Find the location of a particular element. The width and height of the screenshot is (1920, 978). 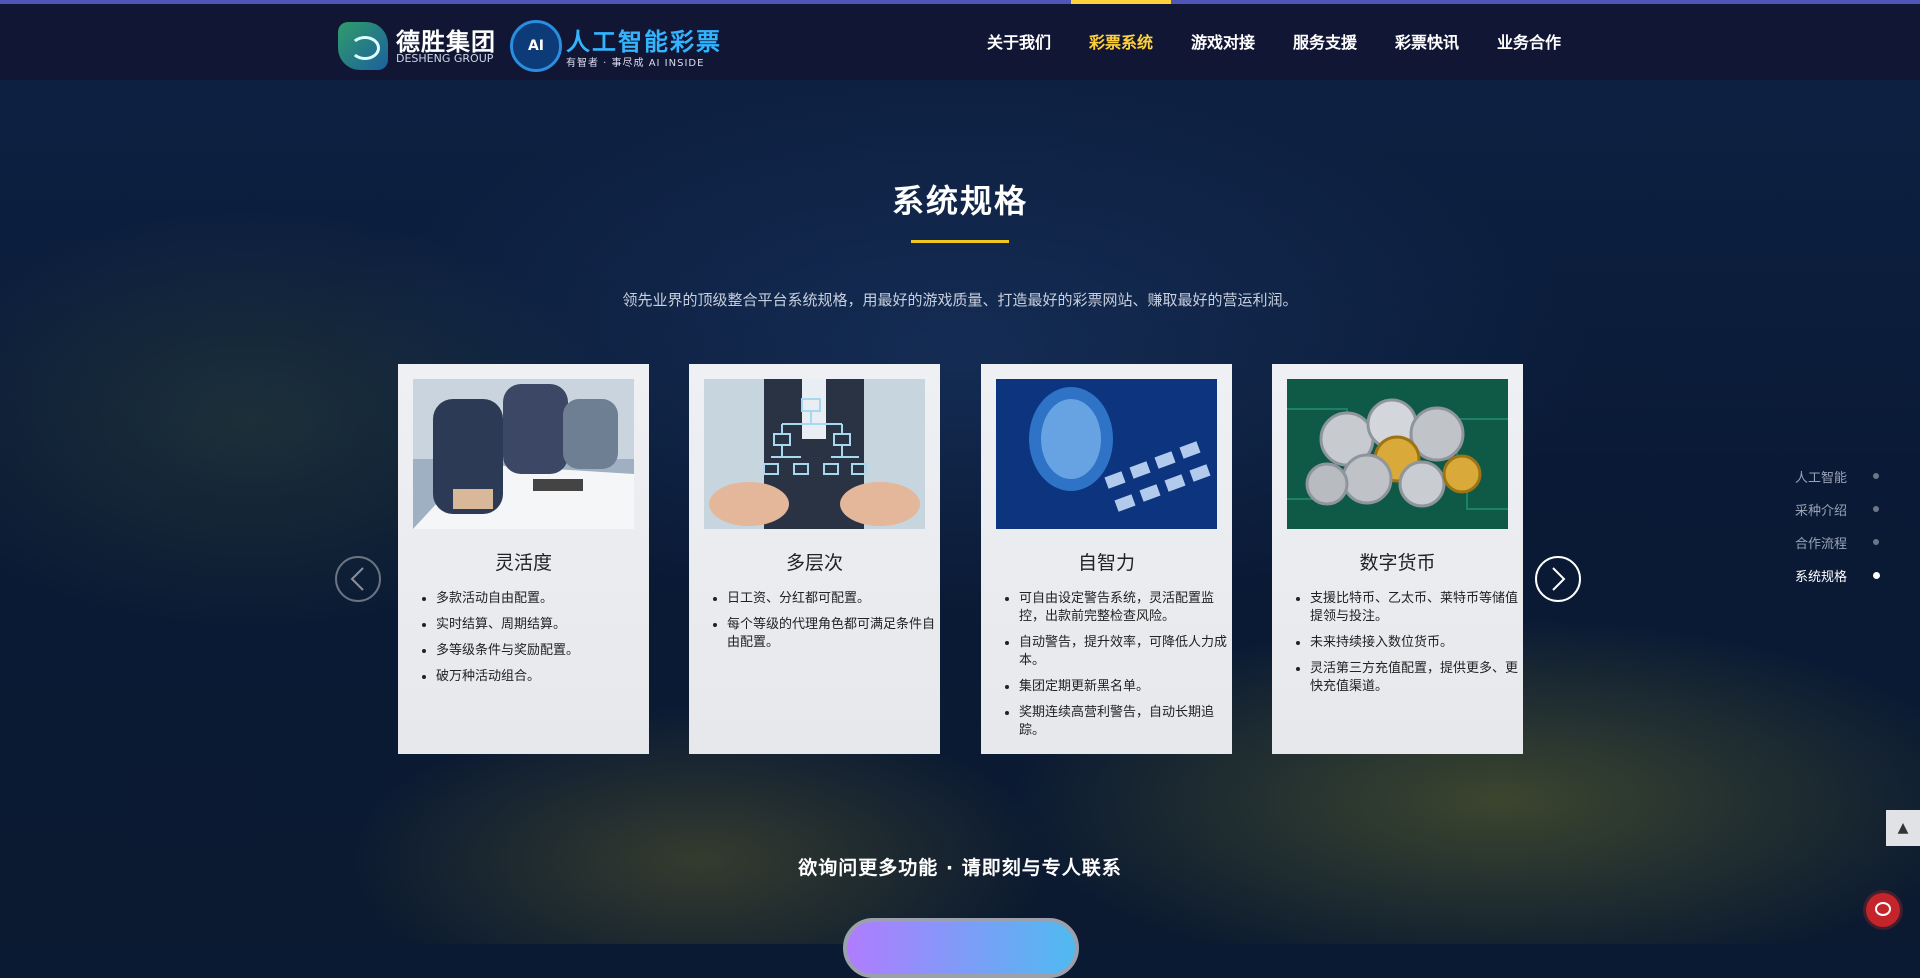

ai-robot-icon: AI is located at coordinates (536, 46).